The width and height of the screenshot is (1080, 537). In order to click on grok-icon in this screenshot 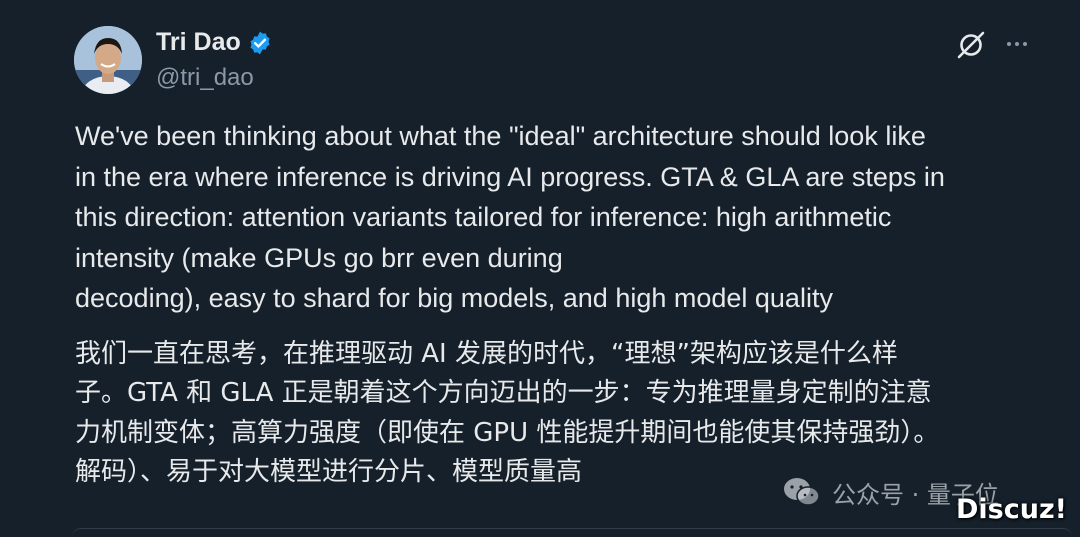, I will do `click(971, 45)`.